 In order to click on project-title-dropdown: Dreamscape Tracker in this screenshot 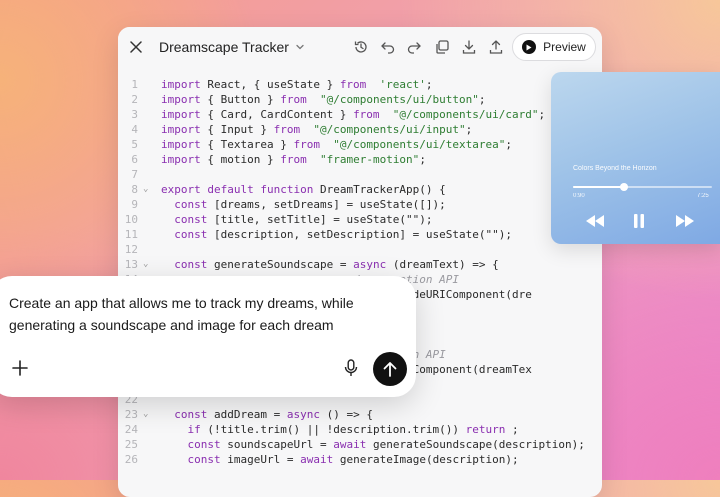, I will do `click(232, 47)`.